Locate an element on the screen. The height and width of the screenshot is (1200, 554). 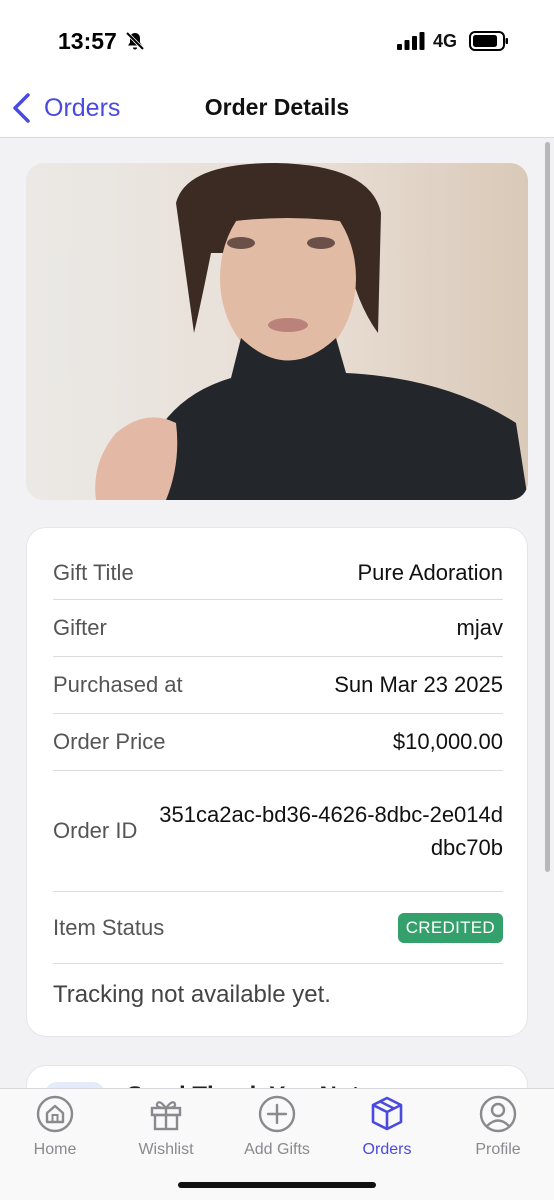
order-id-label: Order ID is located at coordinates (95, 830).